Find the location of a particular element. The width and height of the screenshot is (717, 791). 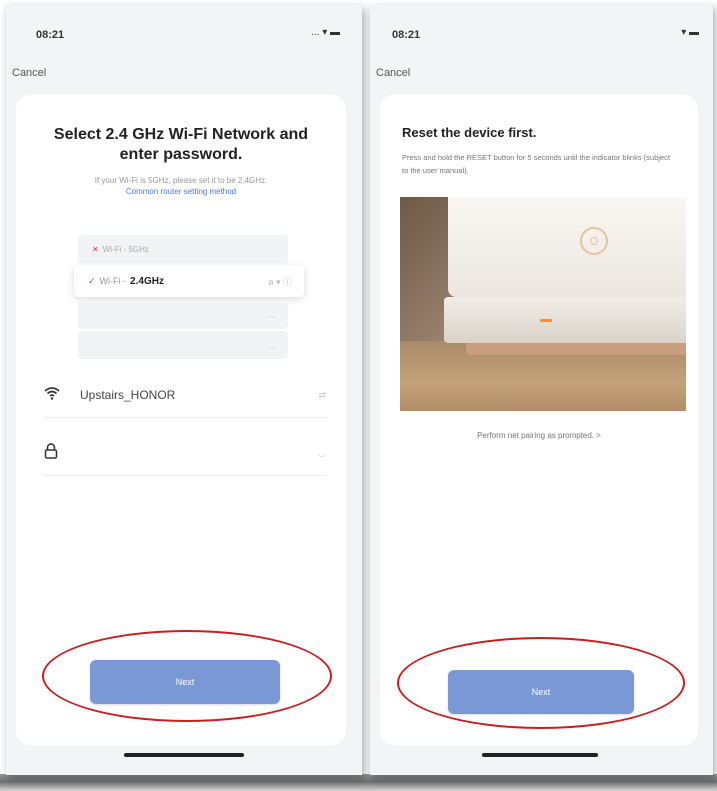

wifi-name-value: Upstairs_HONOR is located at coordinates (128, 395).